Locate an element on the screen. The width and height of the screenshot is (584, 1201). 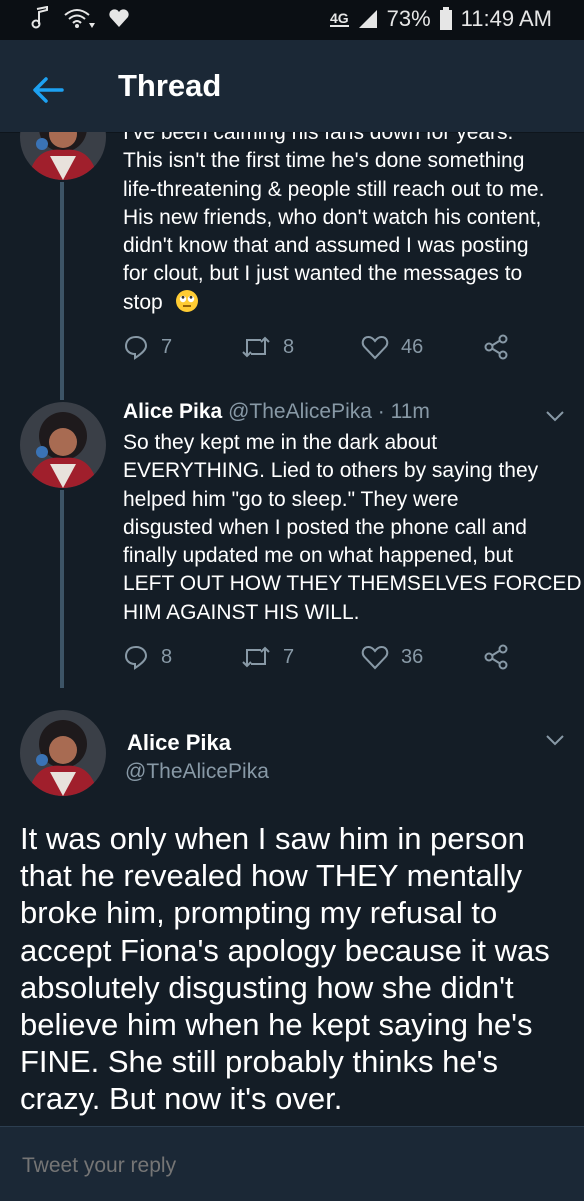
back-button is located at coordinates (48, 90).